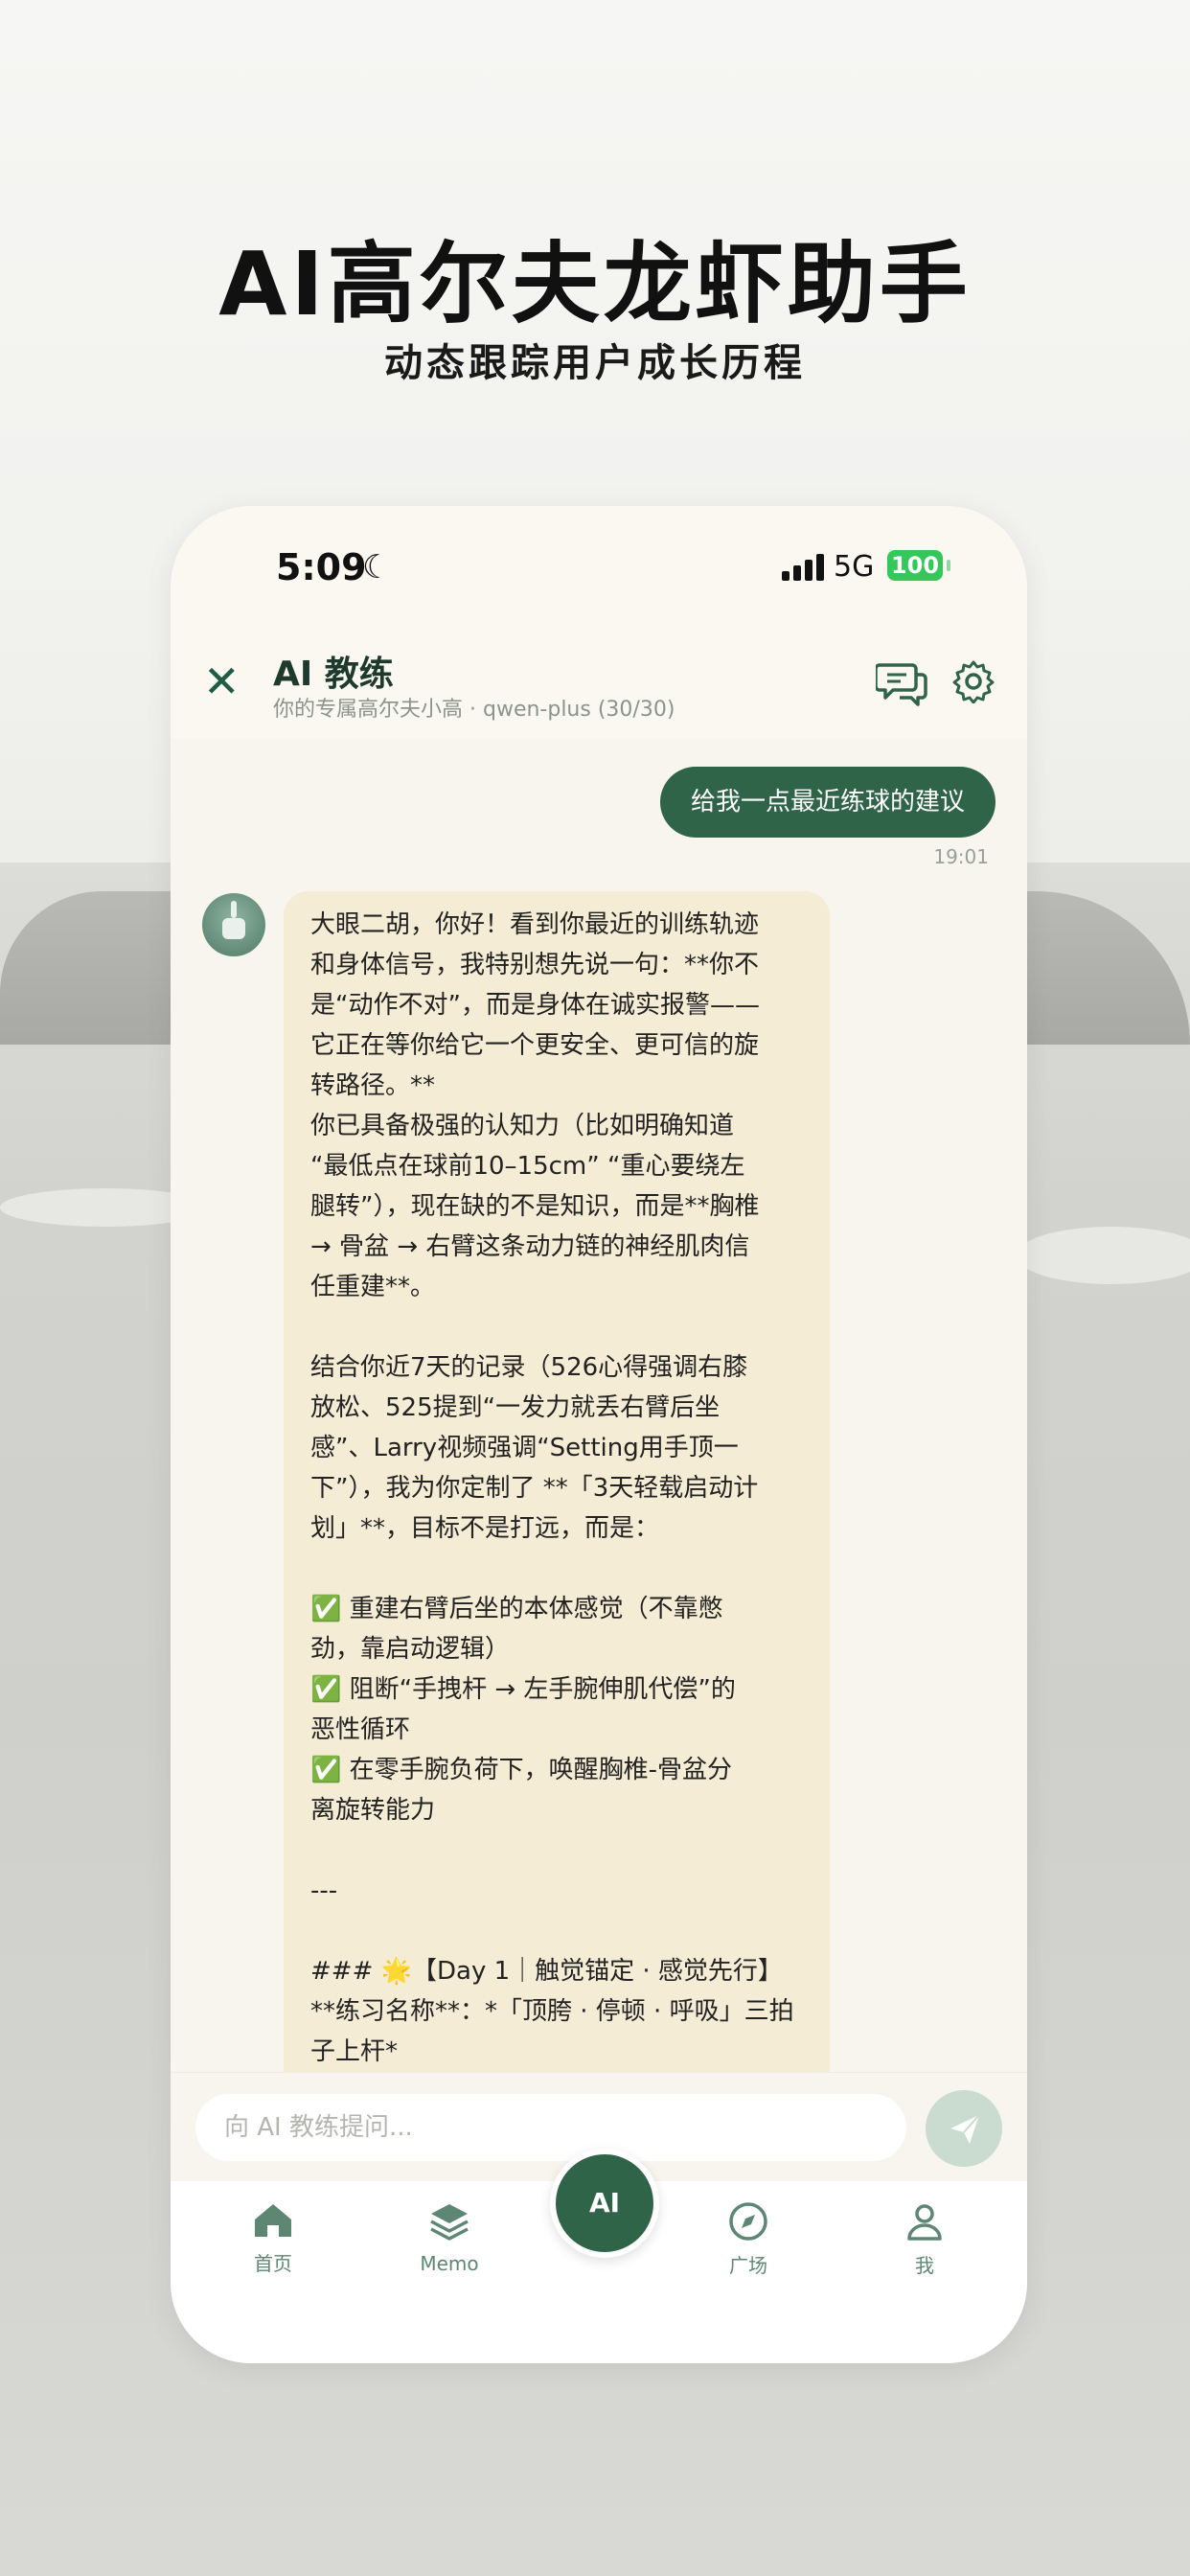 The width and height of the screenshot is (1190, 2576). What do you see at coordinates (355, 2051) in the screenshot?
I see `ai-message-line: 子上杆*` at bounding box center [355, 2051].